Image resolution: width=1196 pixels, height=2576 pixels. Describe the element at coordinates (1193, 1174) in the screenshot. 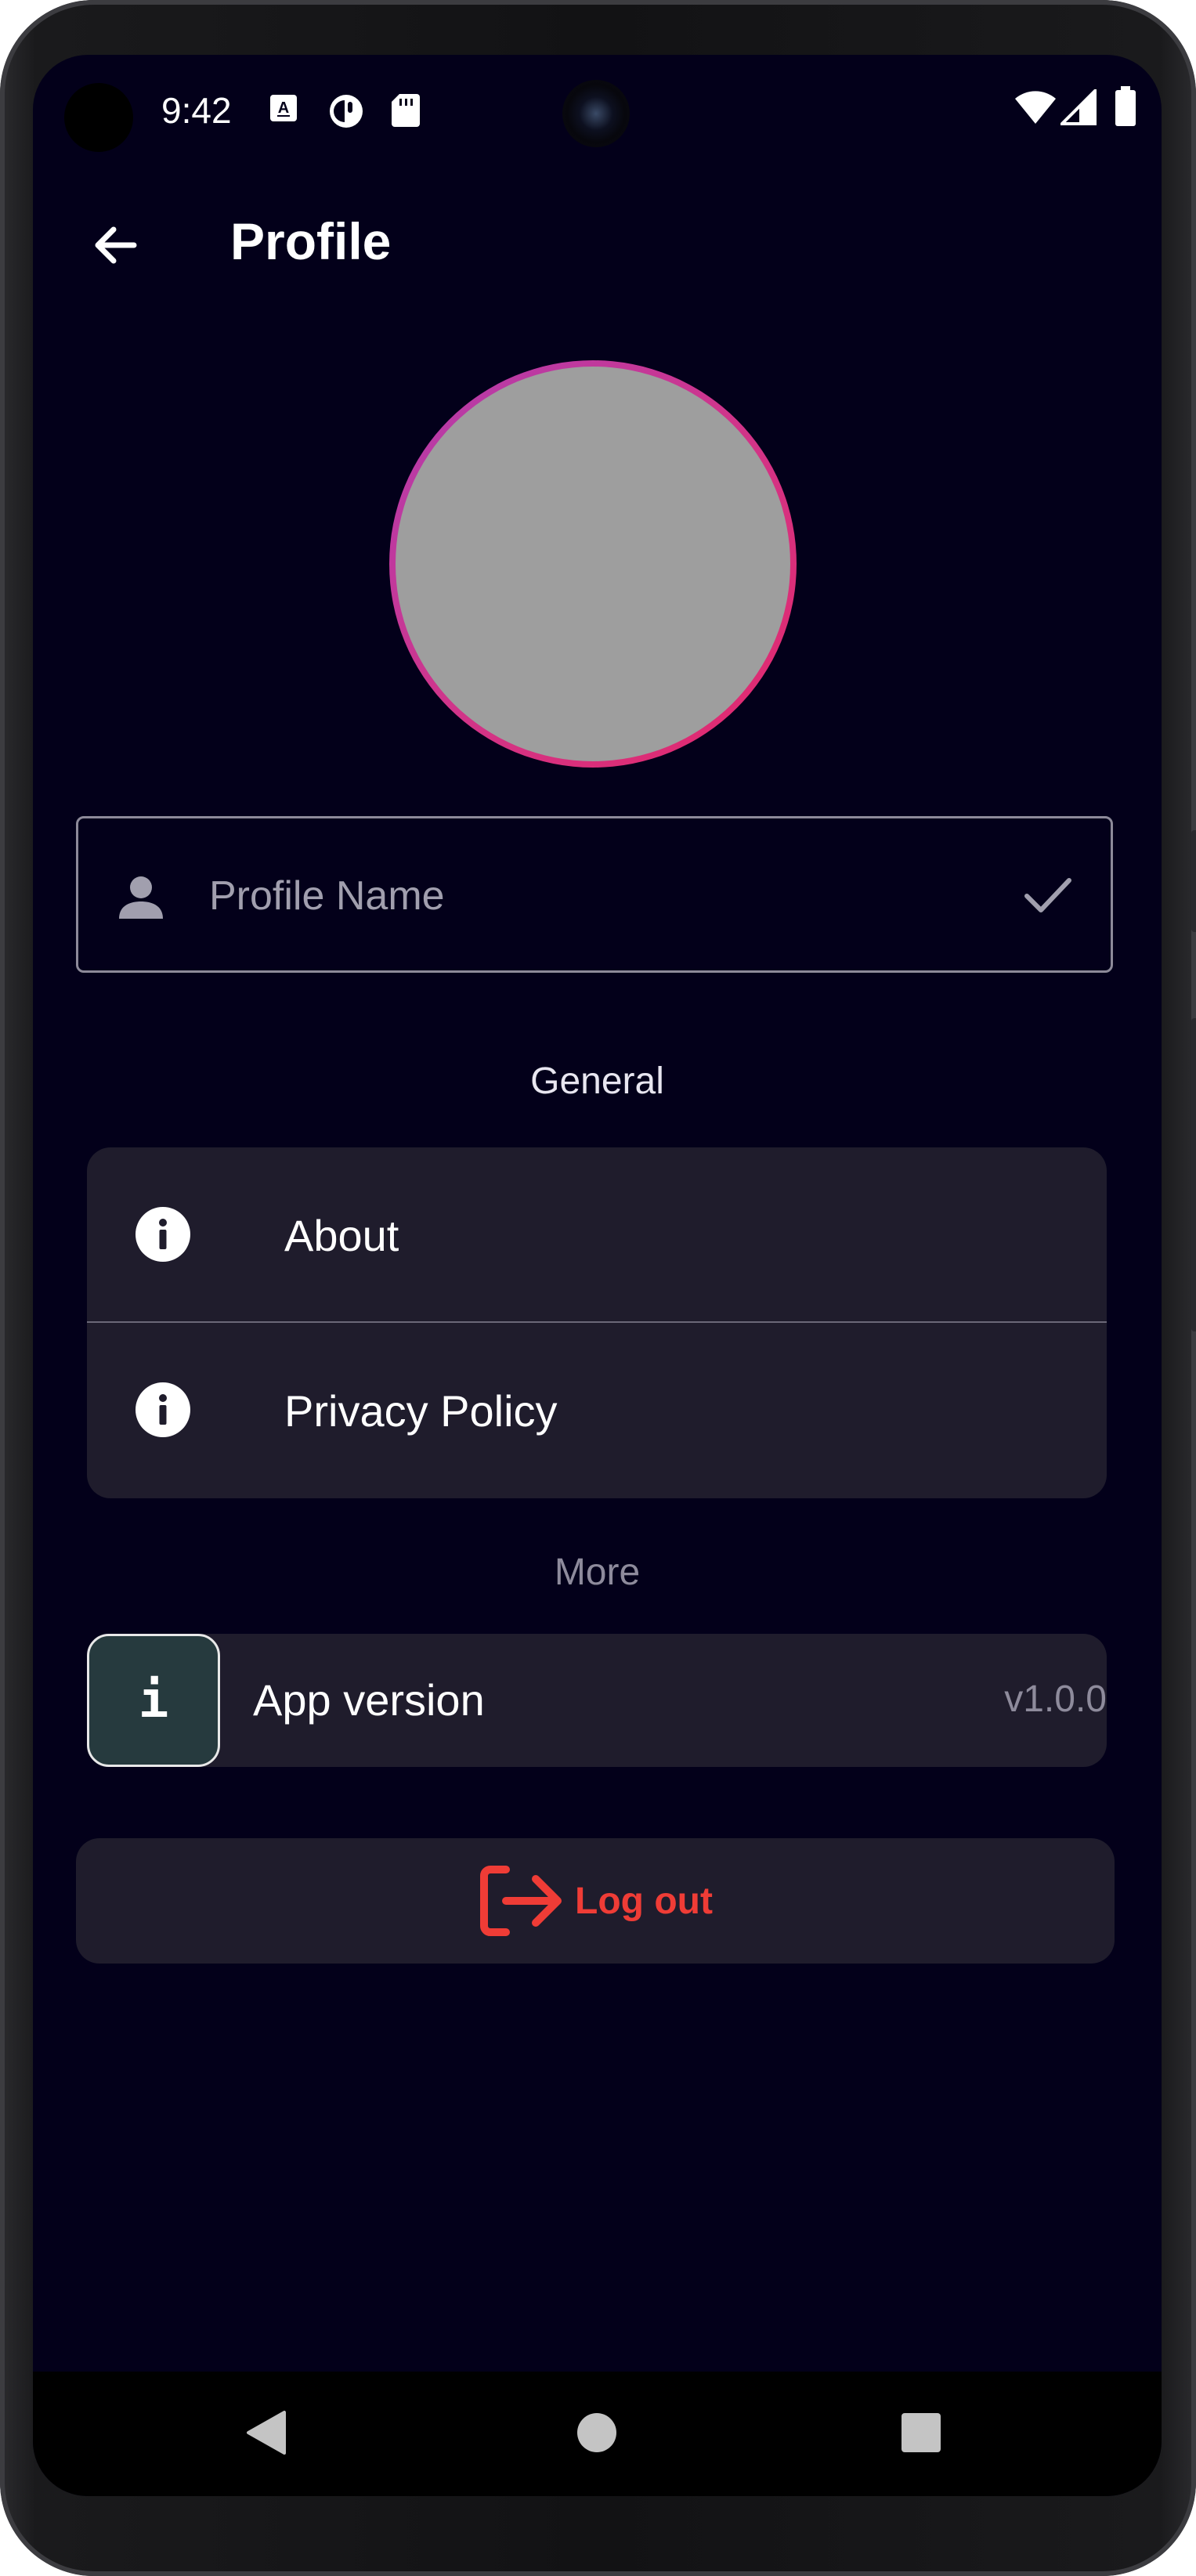

I see `side-button-volume` at that location.